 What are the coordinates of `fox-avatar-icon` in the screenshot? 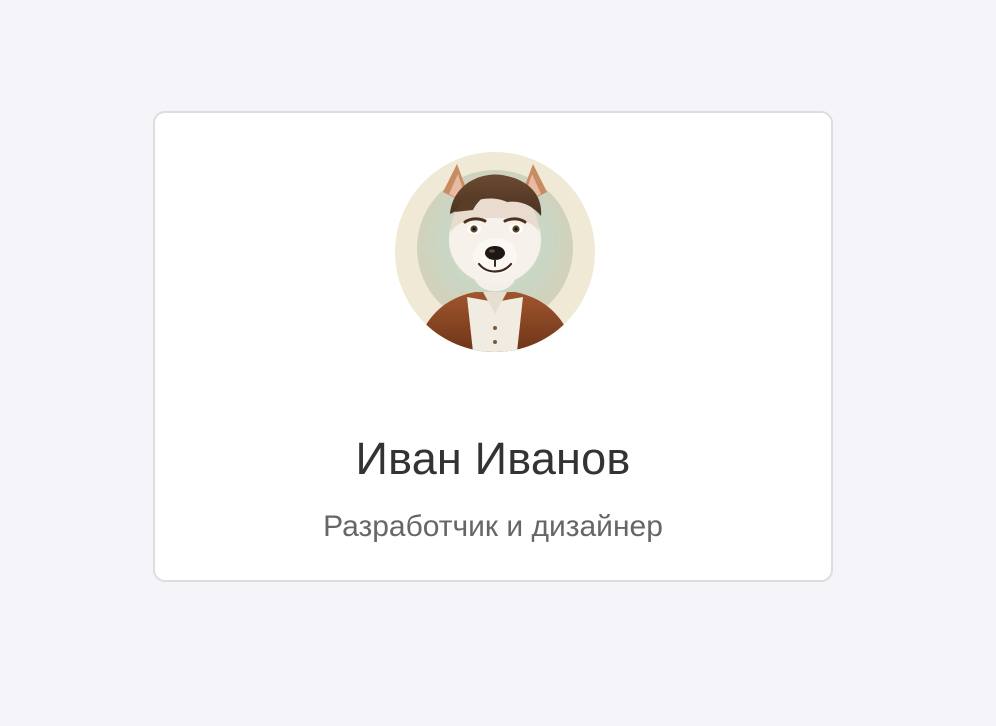 It's located at (495, 252).